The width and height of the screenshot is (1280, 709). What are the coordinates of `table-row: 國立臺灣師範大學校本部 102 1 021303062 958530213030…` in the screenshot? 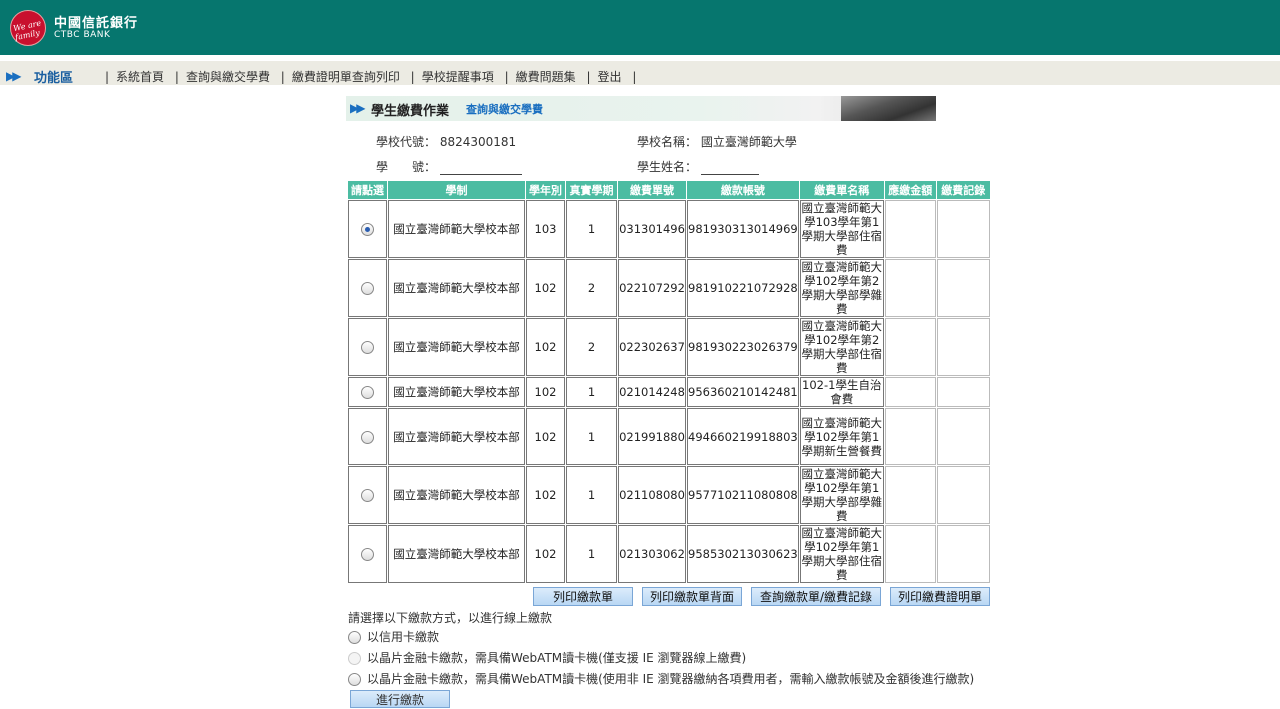 It's located at (669, 554).